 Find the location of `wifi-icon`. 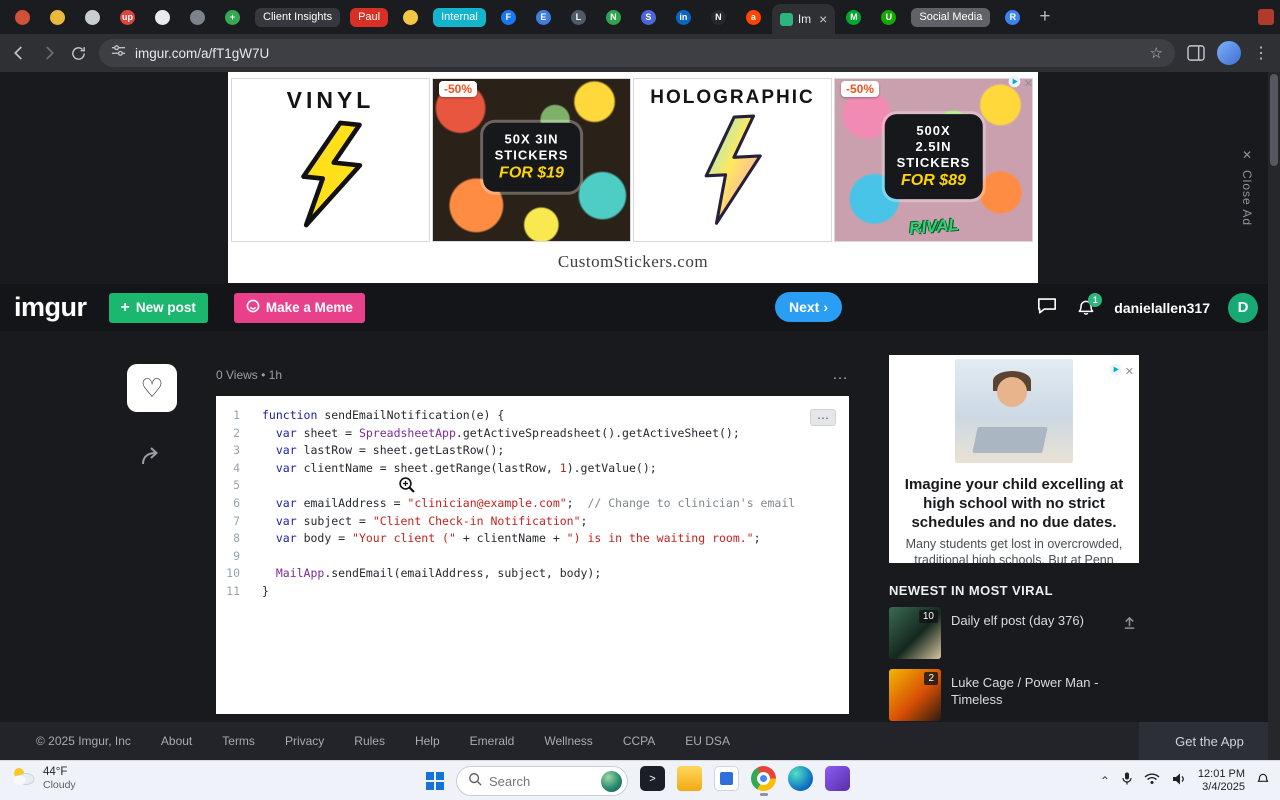

wifi-icon is located at coordinates (1152, 781).